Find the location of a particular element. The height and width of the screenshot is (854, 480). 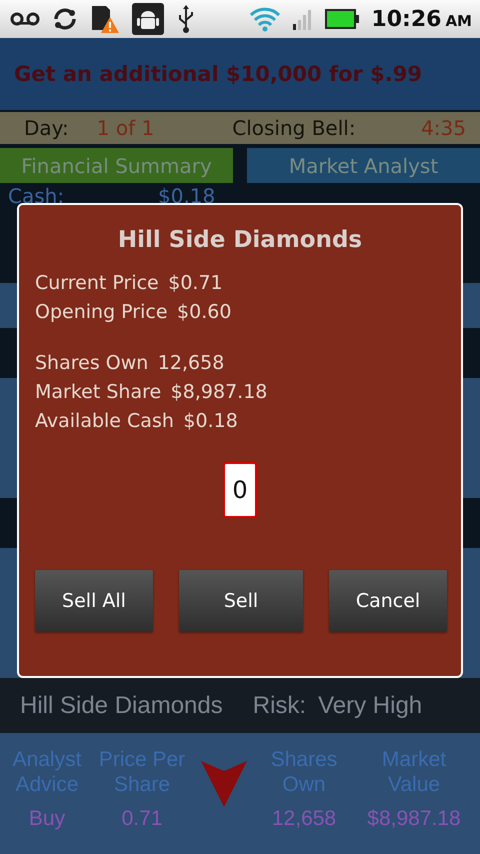

stock-name: Hill Side Diamonds is located at coordinates (121, 706).